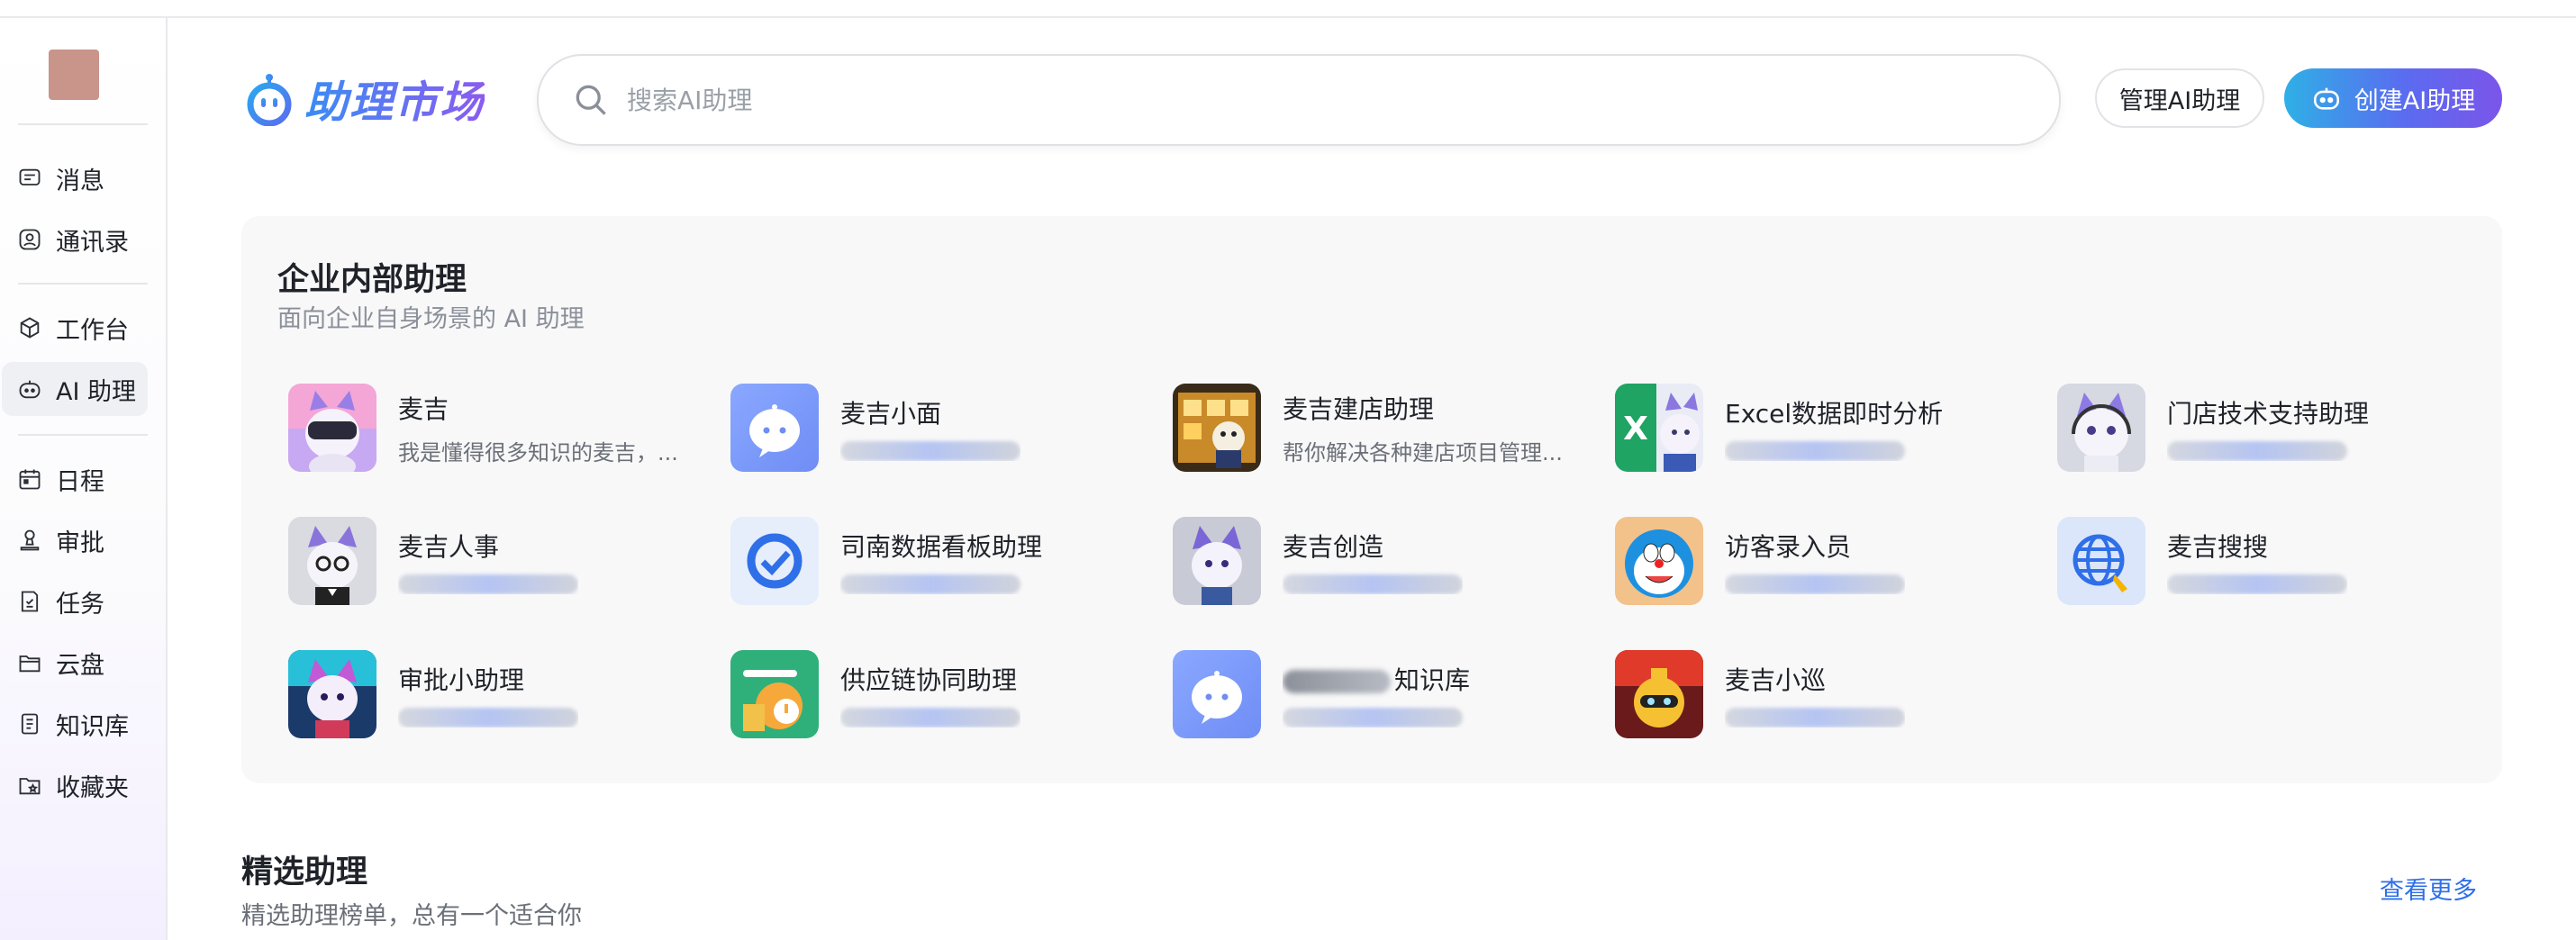 This screenshot has height=940, width=2576. Describe the element at coordinates (1831, 694) in the screenshot. I see `assistant-card: 麦吉小巡` at that location.